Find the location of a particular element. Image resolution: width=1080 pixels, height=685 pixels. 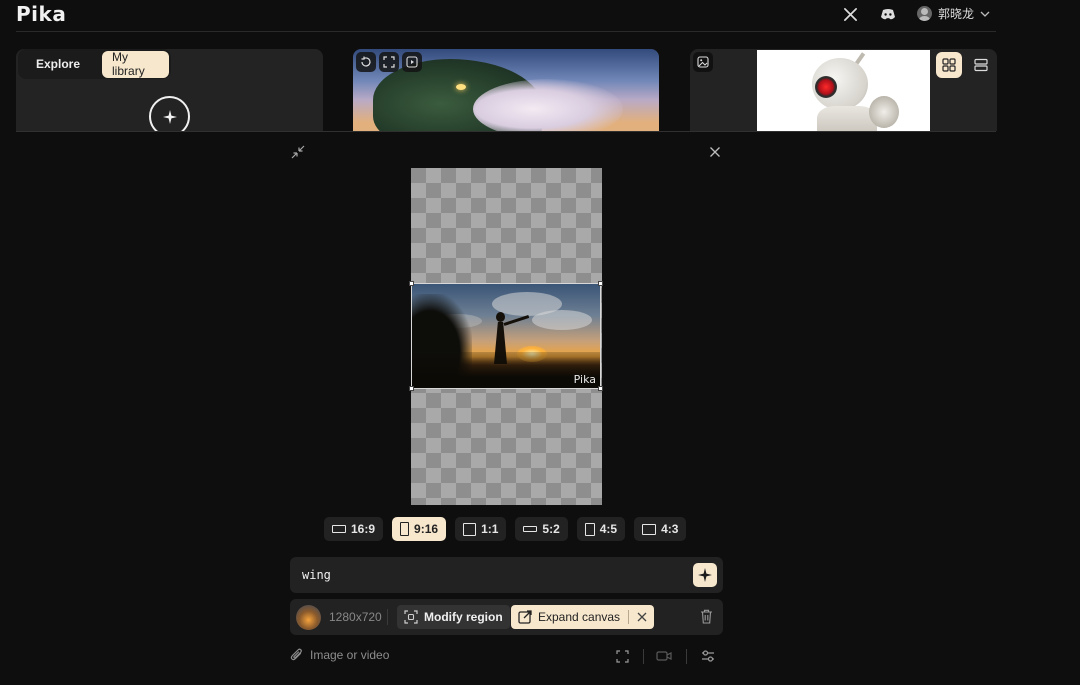

tab-explore: Explore is located at coordinates (59, 64).